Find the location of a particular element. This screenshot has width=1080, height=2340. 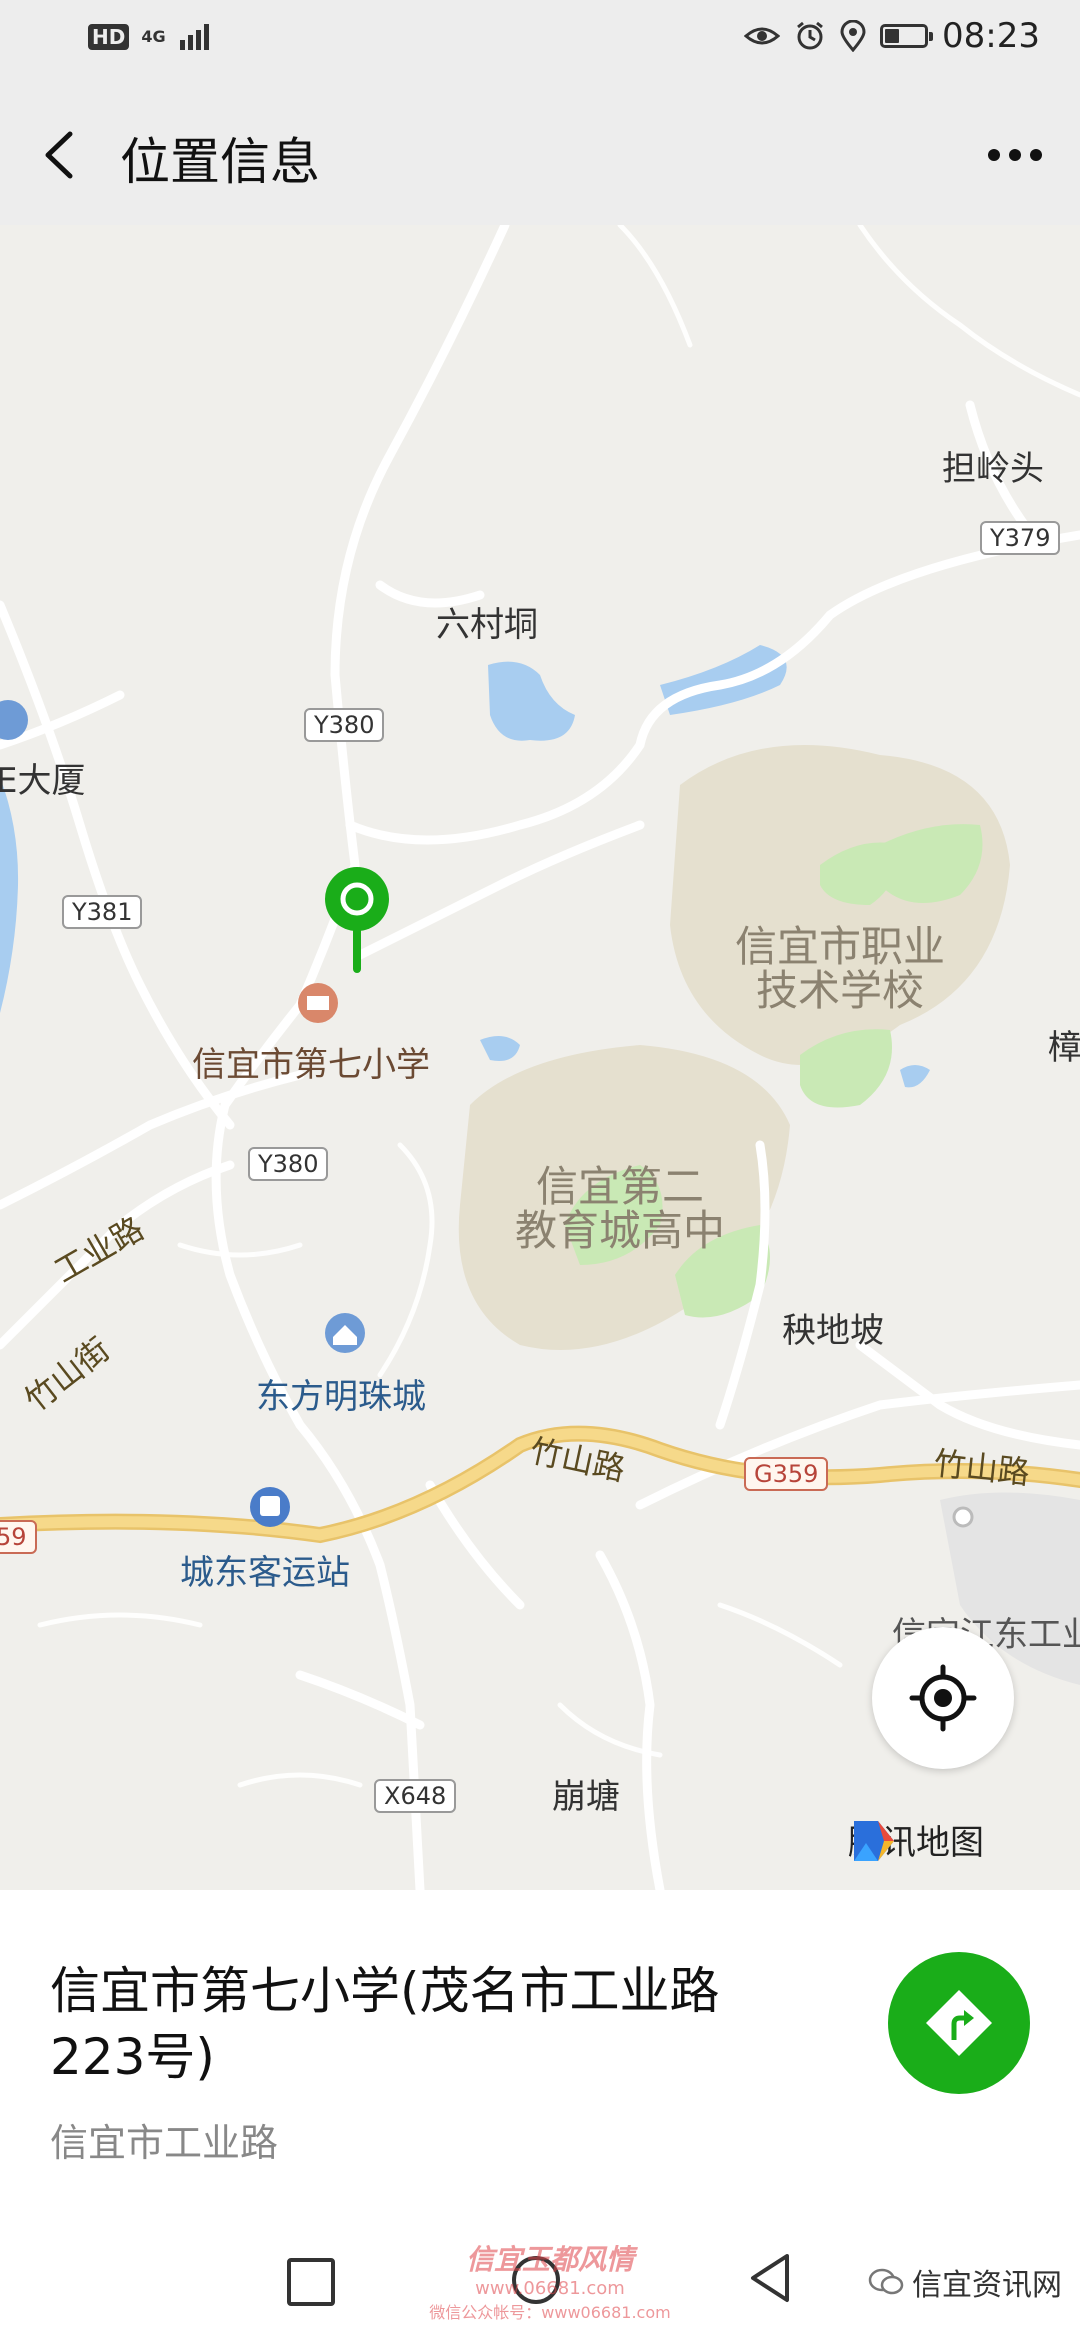

location-info-panel: 信宜市第七小学(茂名市工业路223号) 信宜市工业路 is located at coordinates (540, 2055).